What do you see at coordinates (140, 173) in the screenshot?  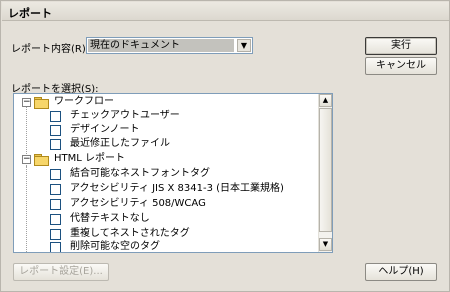 I see `tree-item-label: 結合可能なネストフォントタグ` at bounding box center [140, 173].